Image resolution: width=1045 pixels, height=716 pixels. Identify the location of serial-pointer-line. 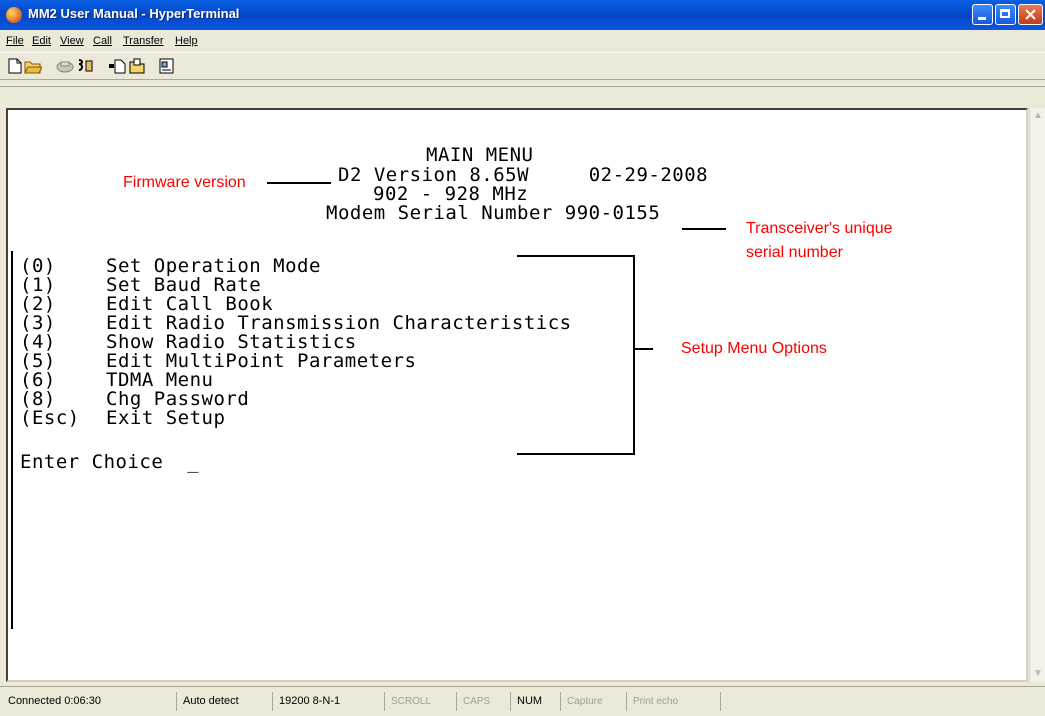
(704, 229).